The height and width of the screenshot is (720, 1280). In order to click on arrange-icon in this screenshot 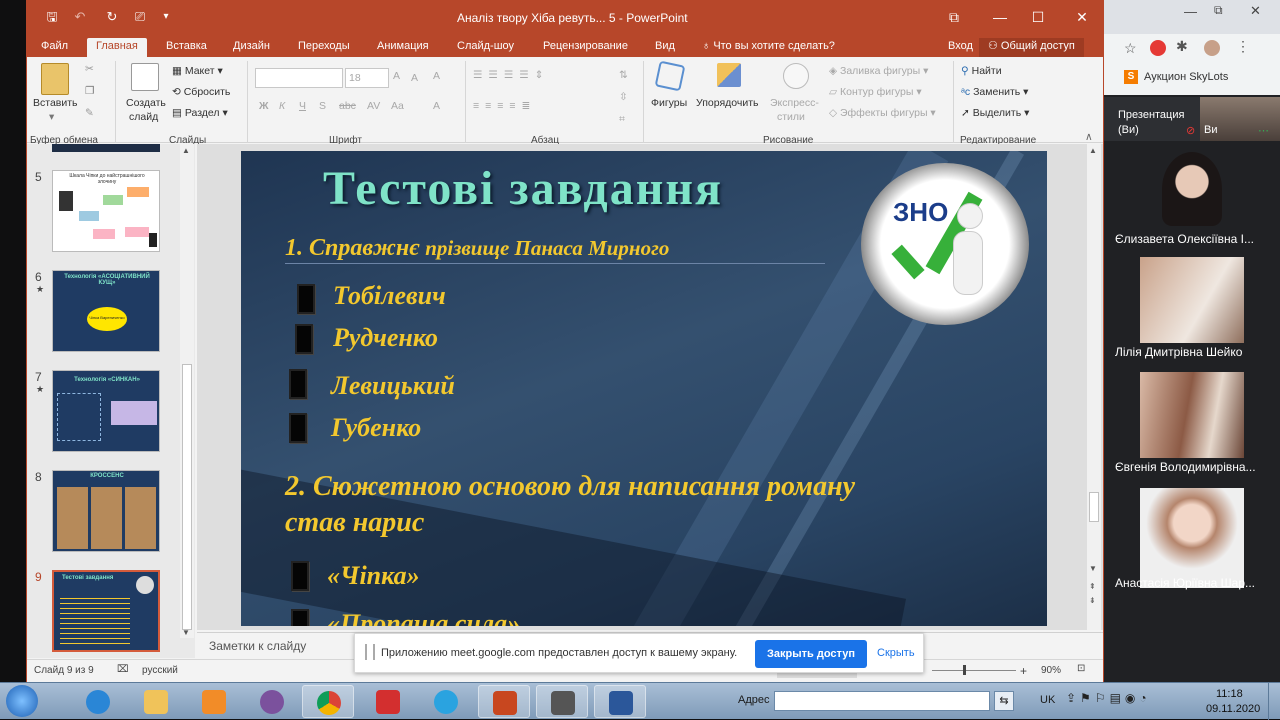, I will do `click(729, 75)`.